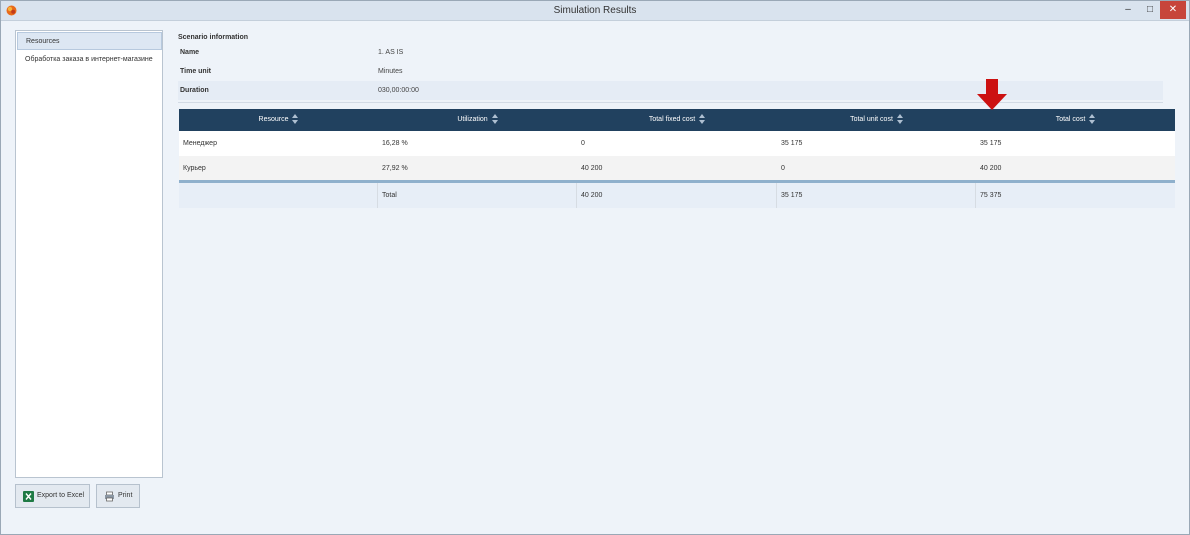  Describe the element at coordinates (592, 195) in the screenshot. I see `total-fixed-cost-cell: 40 200` at that location.